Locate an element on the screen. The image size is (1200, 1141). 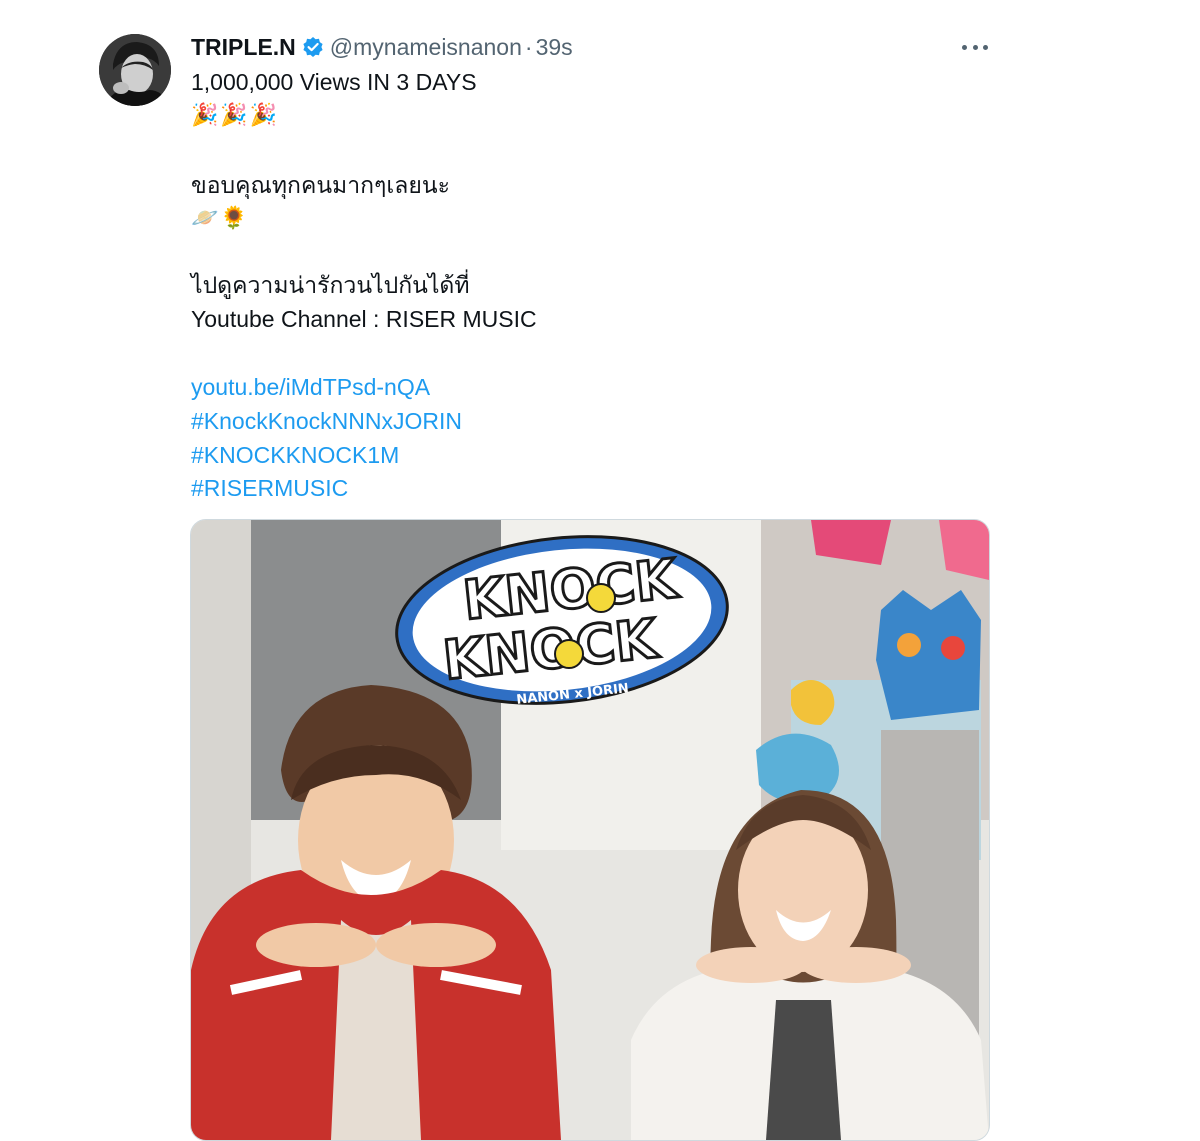
tweet-header: TRIPLE.N @mynameisnanon · 39s is located at coordinates (382, 47).